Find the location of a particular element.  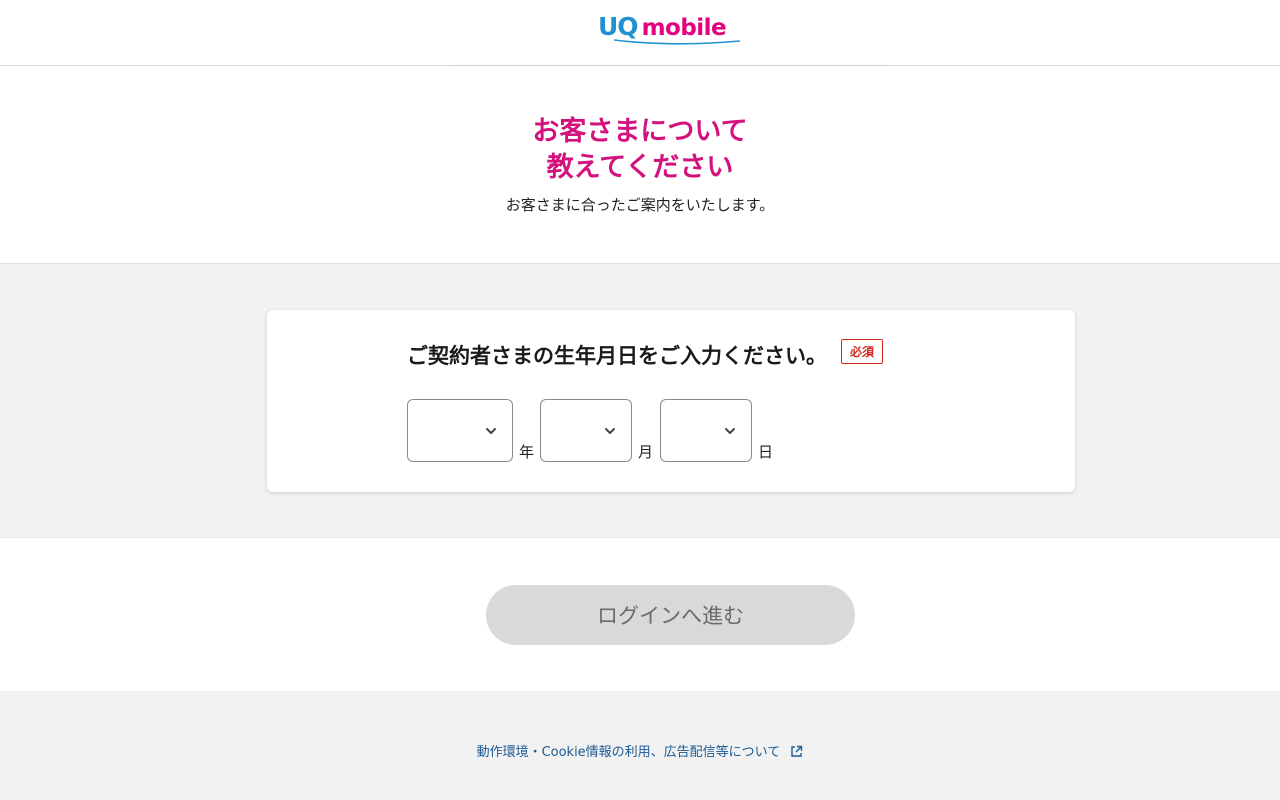

month-select is located at coordinates (586, 430).